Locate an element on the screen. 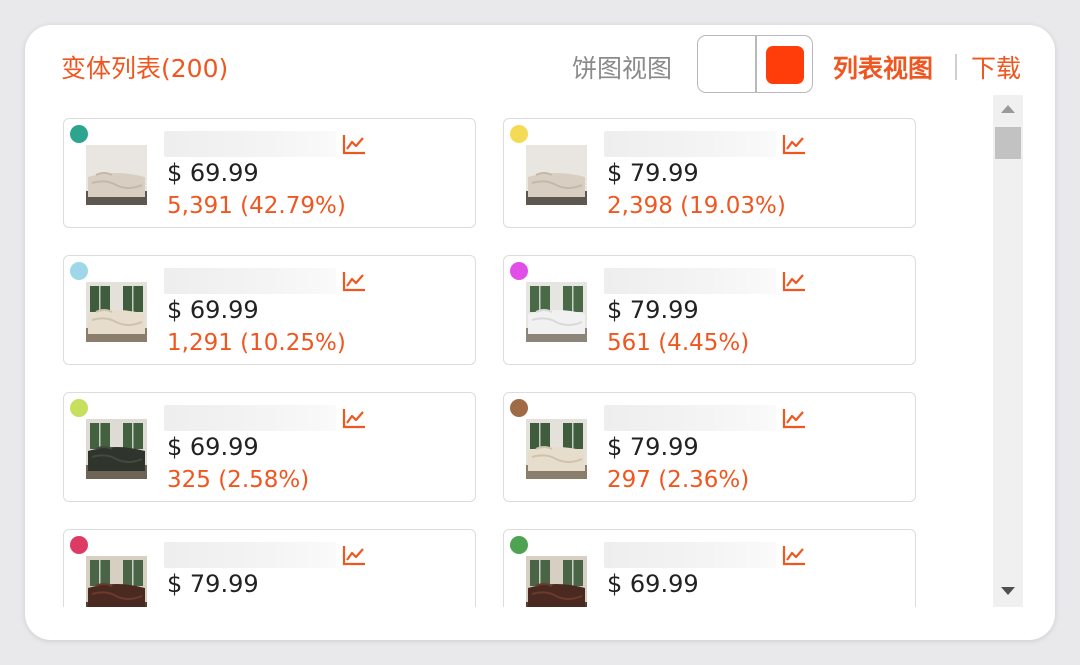 The width and height of the screenshot is (1080, 665). variant-list-title: 变体列表(200) is located at coordinates (145, 68).